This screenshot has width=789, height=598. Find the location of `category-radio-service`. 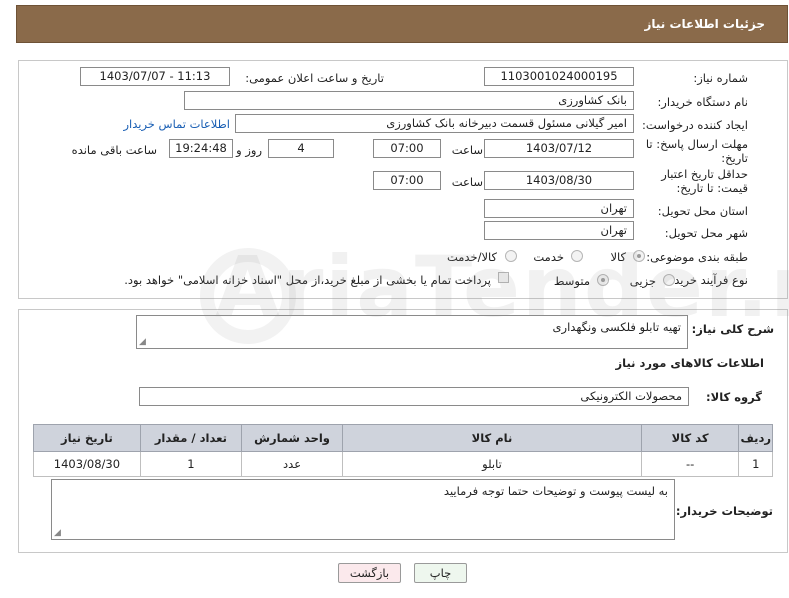

category-radio-service is located at coordinates (577, 256).